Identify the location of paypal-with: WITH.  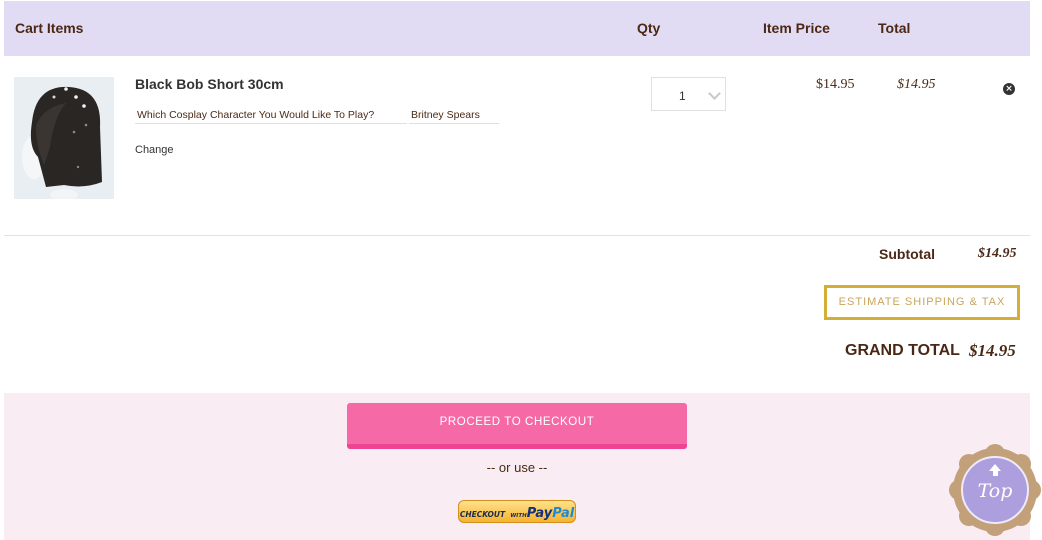
(518, 516).